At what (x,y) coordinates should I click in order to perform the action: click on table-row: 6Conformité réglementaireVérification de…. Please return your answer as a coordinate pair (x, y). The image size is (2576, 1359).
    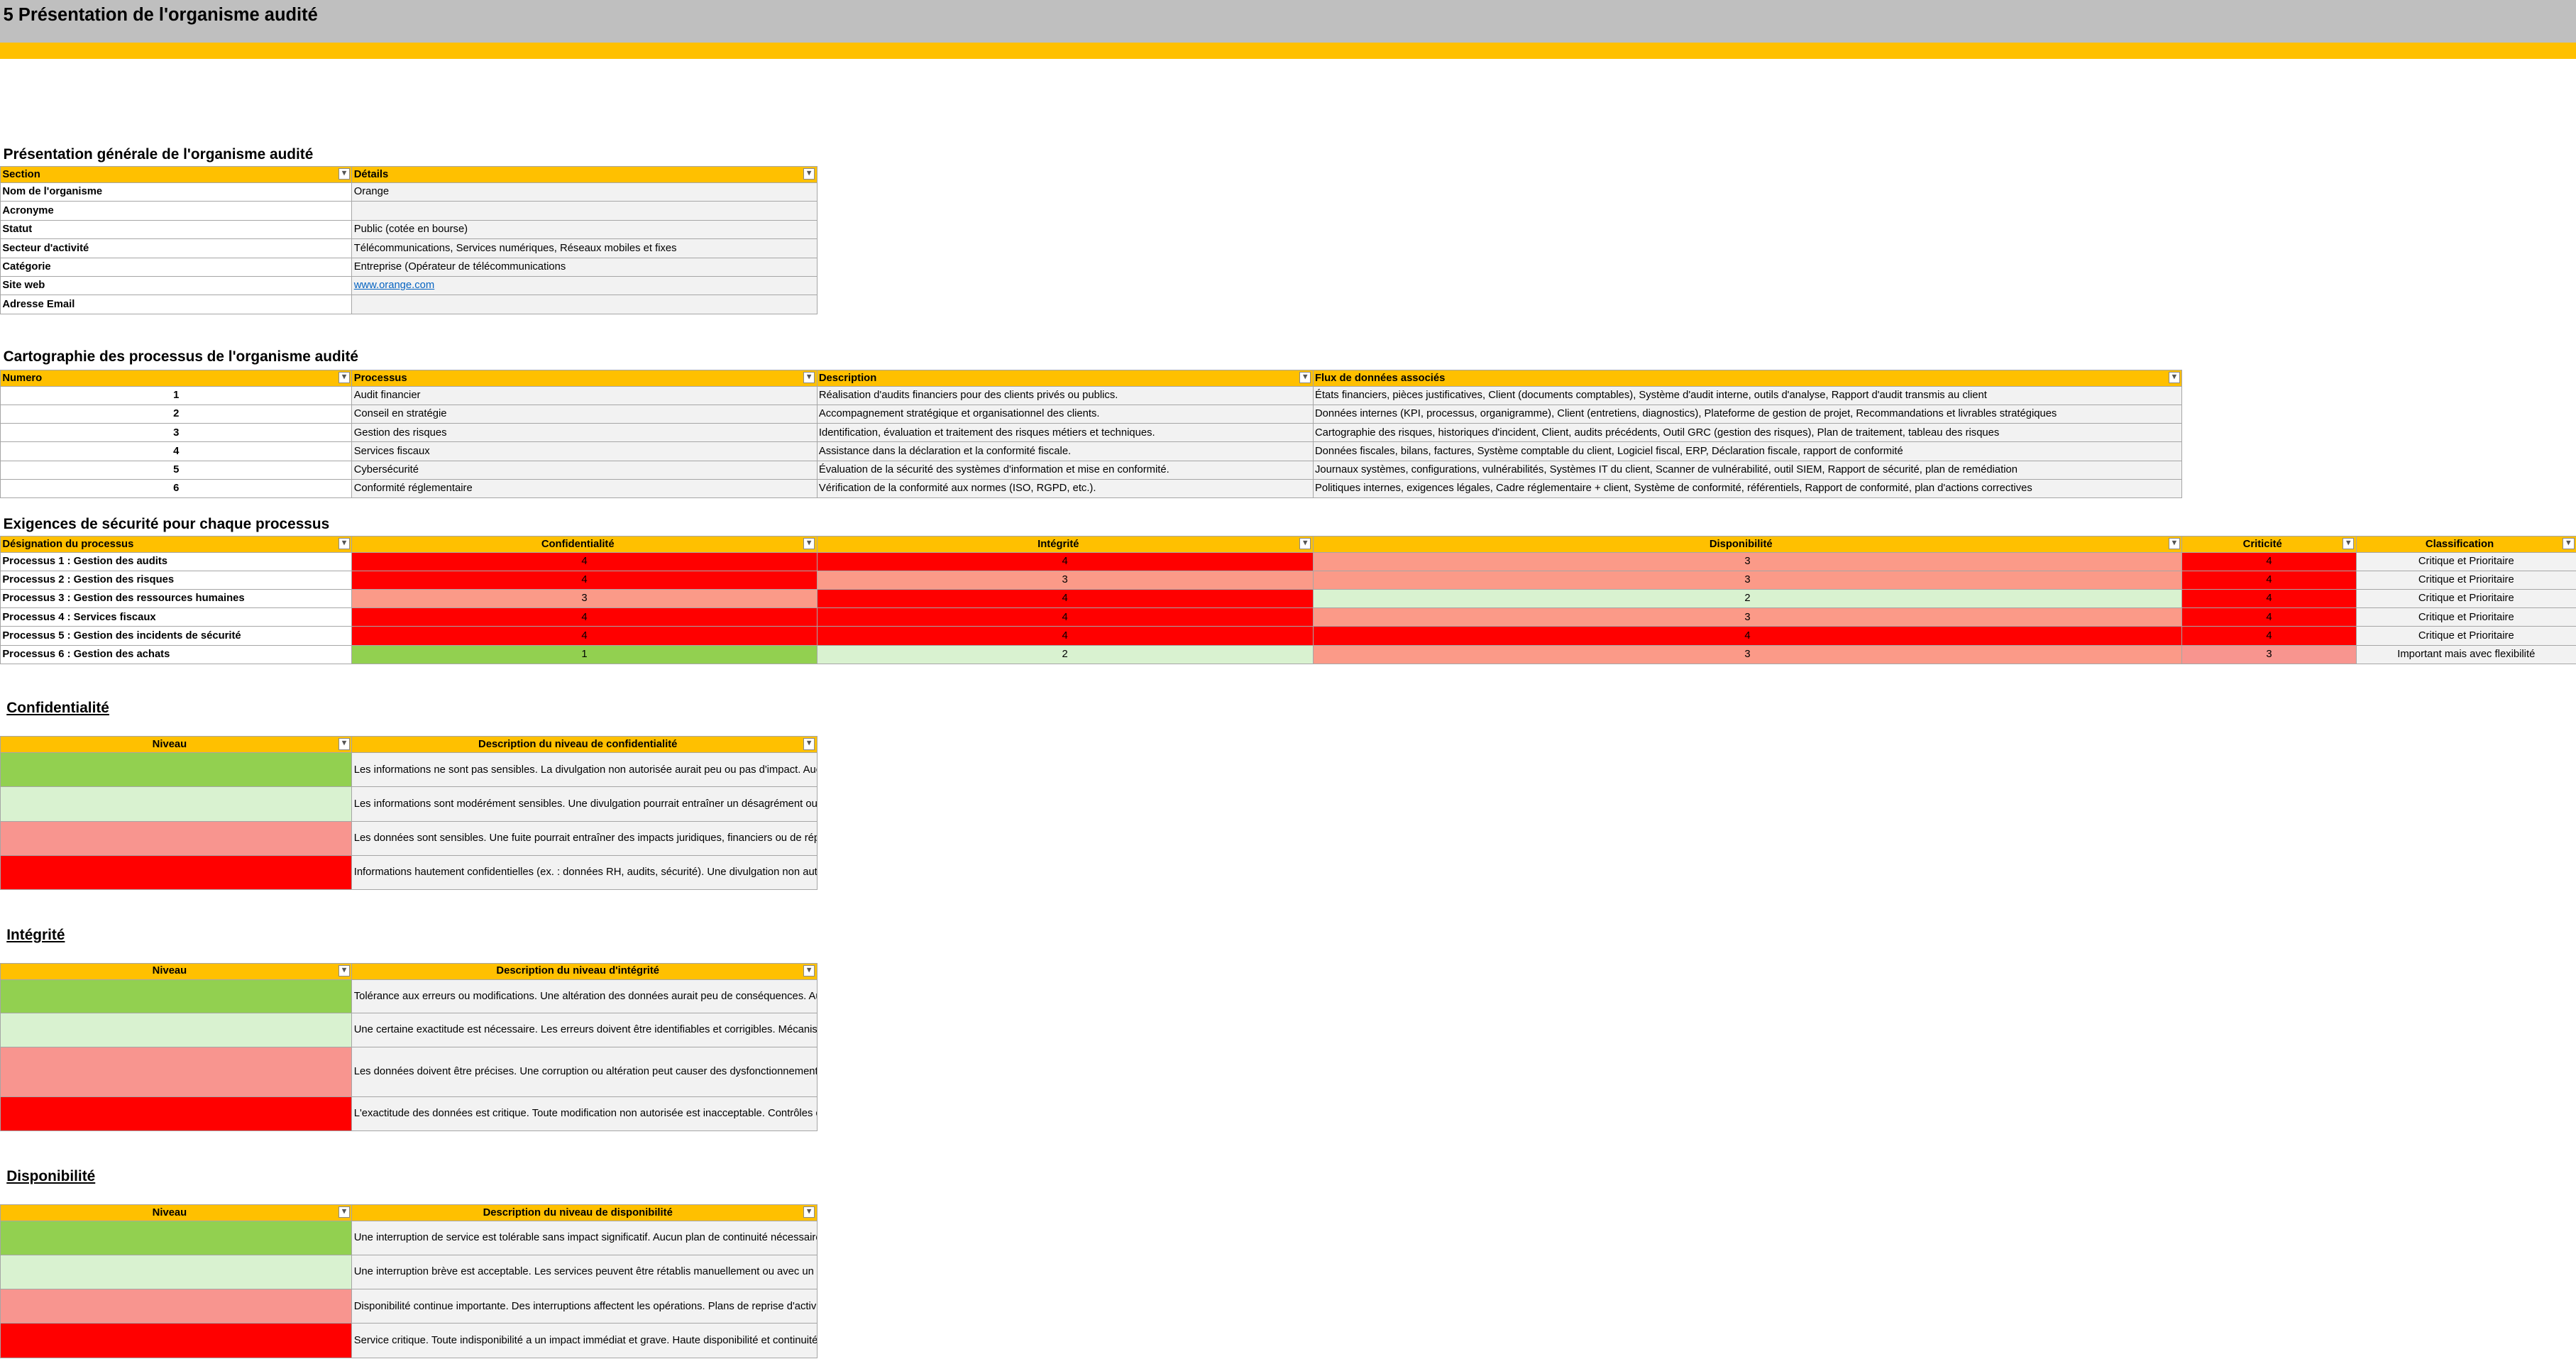
    Looking at the image, I should click on (1091, 488).